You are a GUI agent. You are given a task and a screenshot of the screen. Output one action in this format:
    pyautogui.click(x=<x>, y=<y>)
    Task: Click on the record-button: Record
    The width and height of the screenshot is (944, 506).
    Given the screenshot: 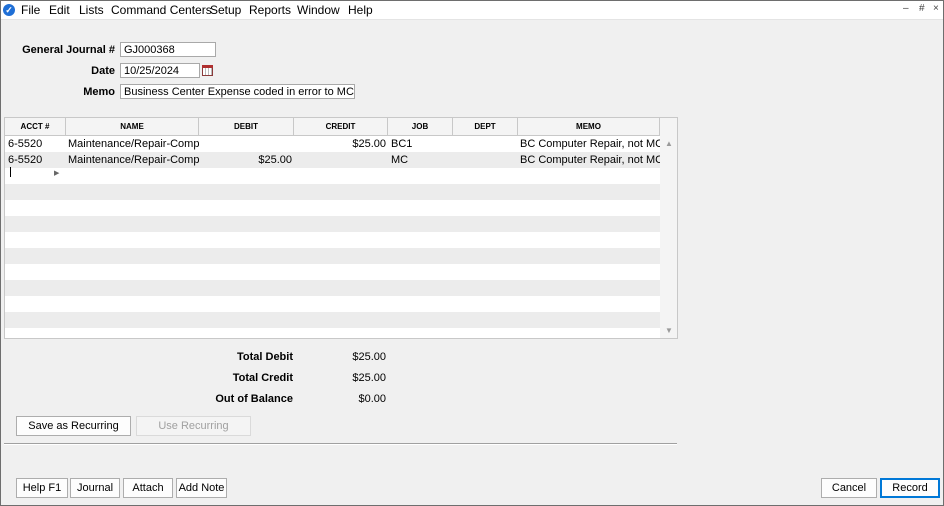 What is the action you would take?
    pyautogui.click(x=910, y=488)
    